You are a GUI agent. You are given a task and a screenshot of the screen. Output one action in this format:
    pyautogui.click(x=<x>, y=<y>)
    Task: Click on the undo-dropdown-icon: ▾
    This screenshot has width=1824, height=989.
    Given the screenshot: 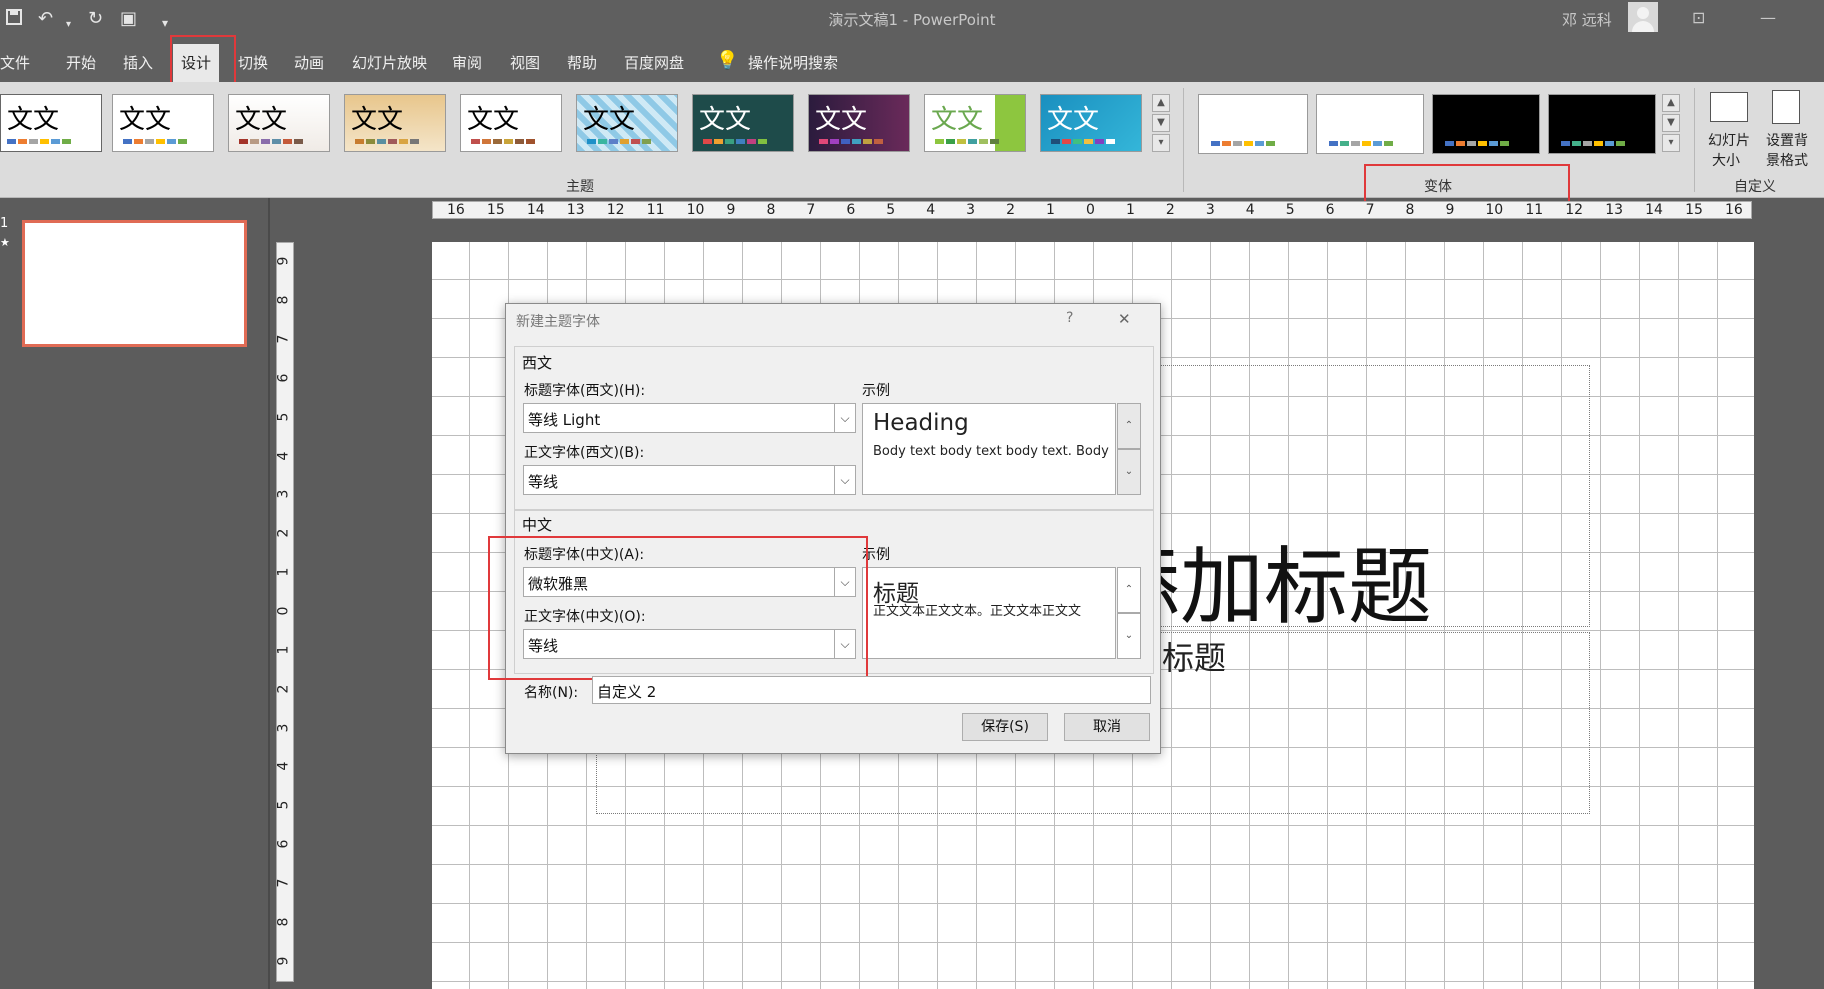 What is the action you would take?
    pyautogui.click(x=68, y=25)
    